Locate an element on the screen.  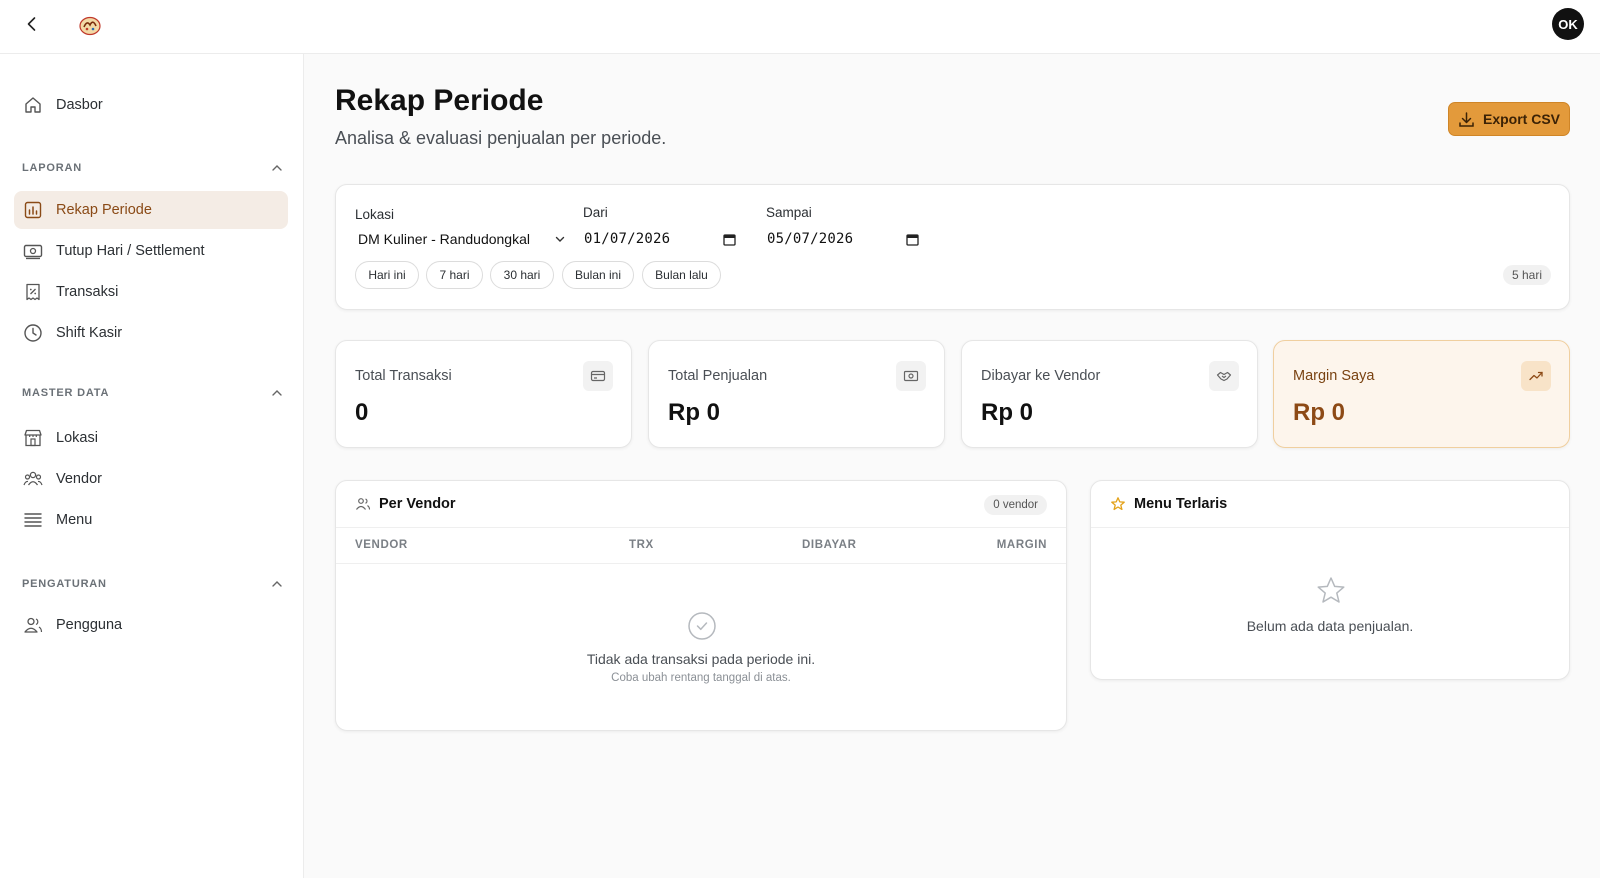
section-header-pengaturan: PENGATURAN is located at coordinates (153, 584).